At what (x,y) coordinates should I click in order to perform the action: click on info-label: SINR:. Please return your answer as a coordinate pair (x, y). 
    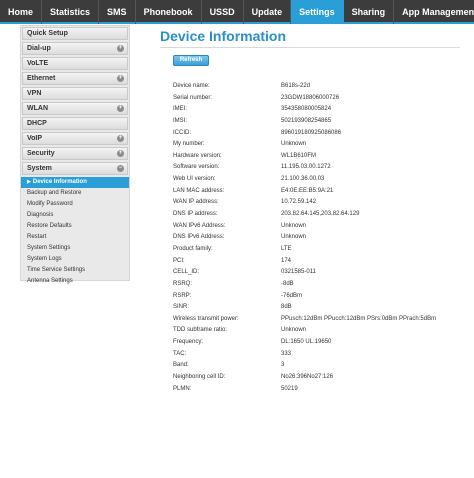
    Looking at the image, I should click on (181, 307).